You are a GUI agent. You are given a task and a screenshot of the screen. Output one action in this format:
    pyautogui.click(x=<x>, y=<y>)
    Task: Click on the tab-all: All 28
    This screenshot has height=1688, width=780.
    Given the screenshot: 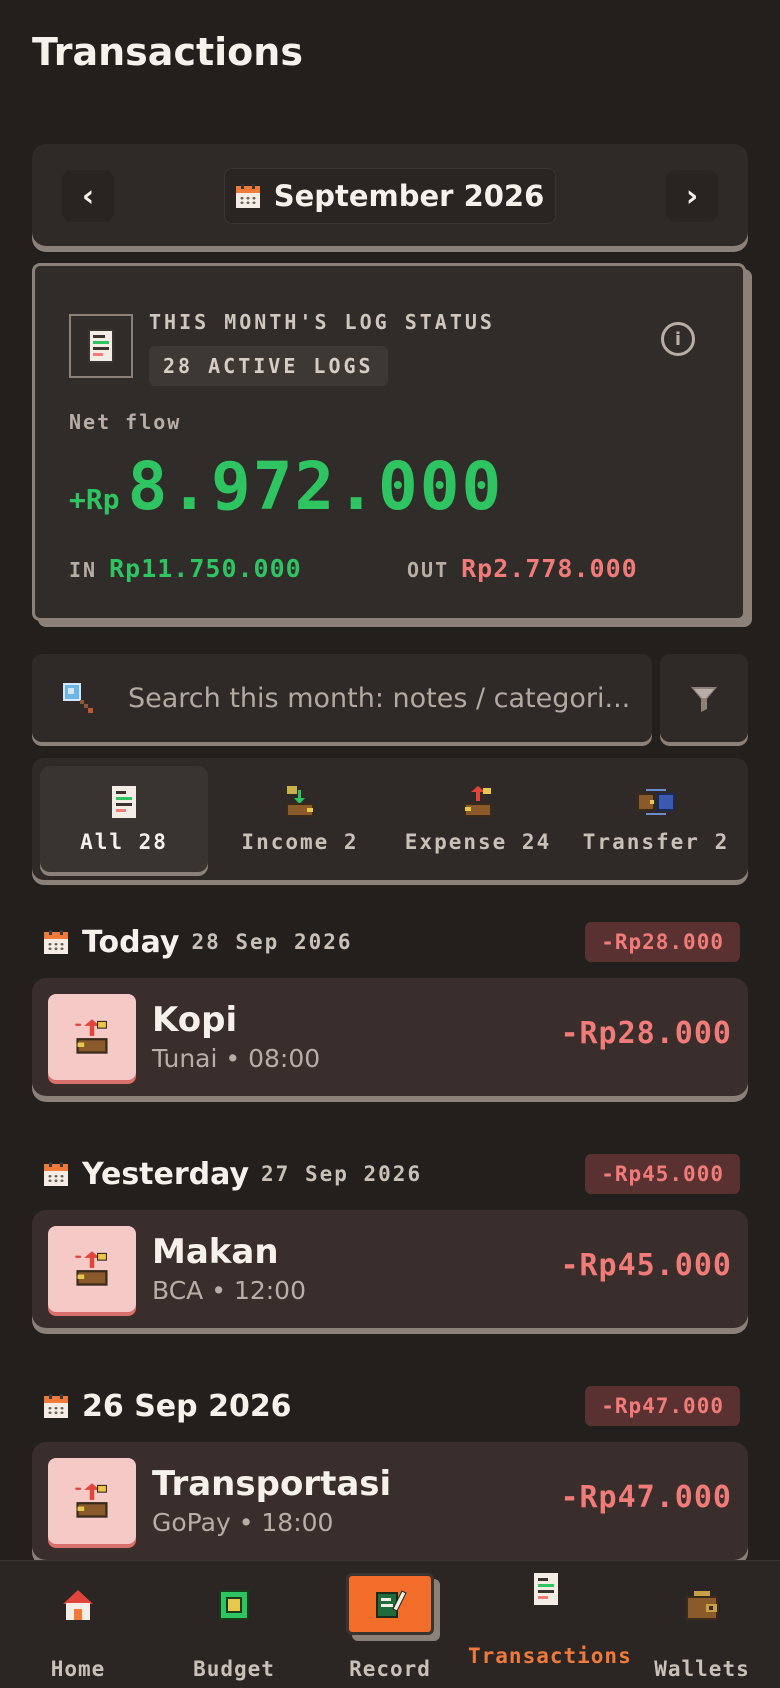 What is the action you would take?
    pyautogui.click(x=124, y=819)
    